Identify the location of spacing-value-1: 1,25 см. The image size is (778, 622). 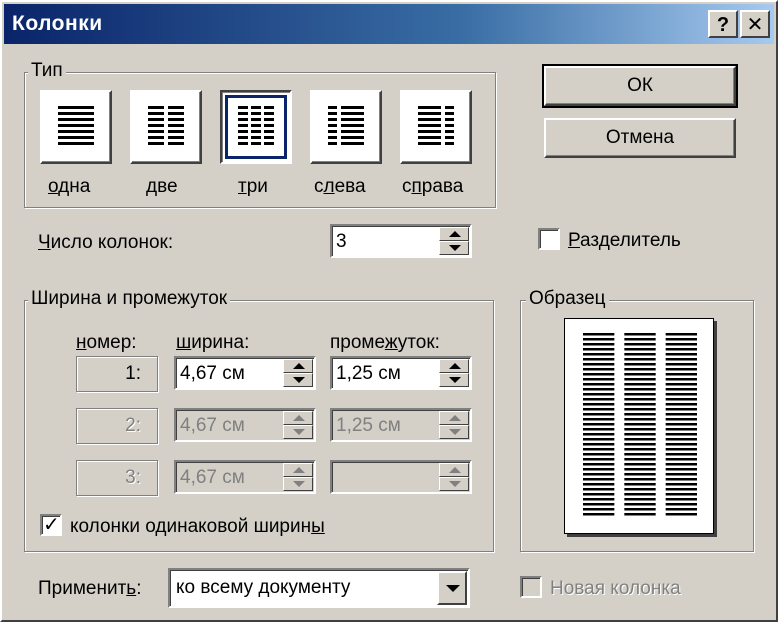
(368, 373).